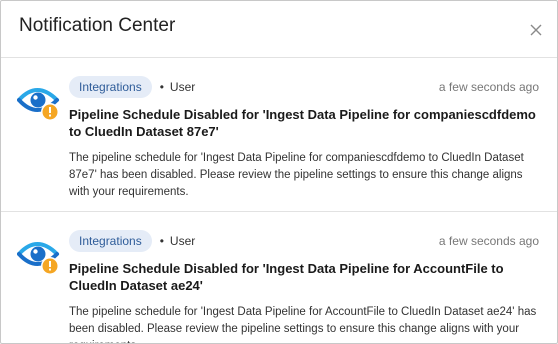 The width and height of the screenshot is (558, 344). Describe the element at coordinates (536, 30) in the screenshot. I see `close-icon` at that location.